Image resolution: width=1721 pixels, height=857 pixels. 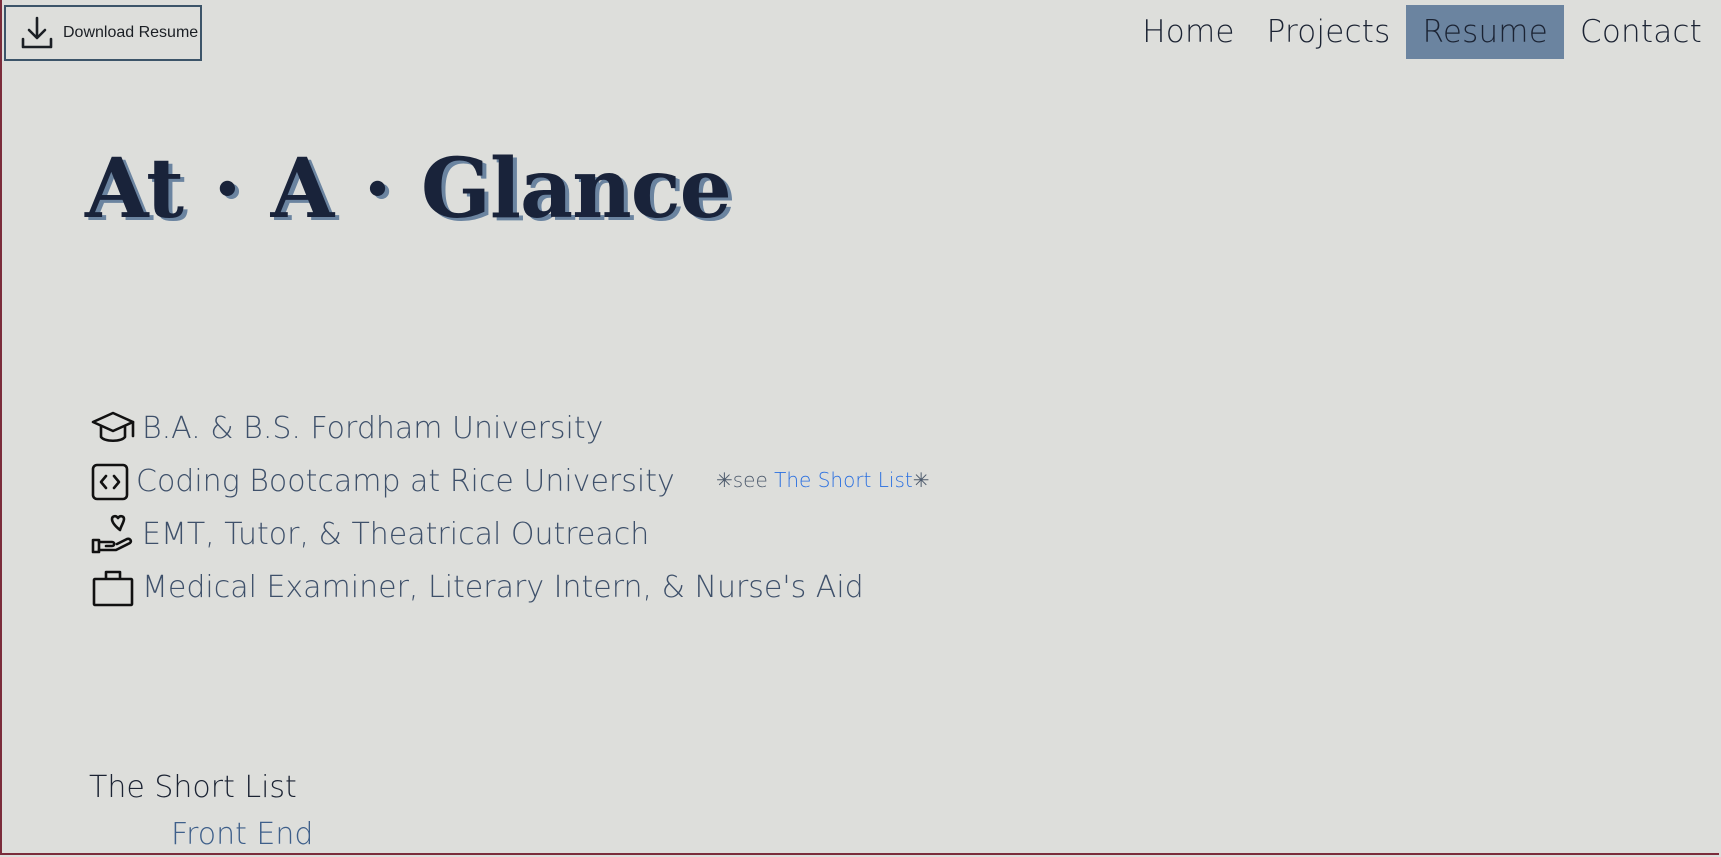 What do you see at coordinates (1485, 32) in the screenshot?
I see `nav-resume: Resume` at bounding box center [1485, 32].